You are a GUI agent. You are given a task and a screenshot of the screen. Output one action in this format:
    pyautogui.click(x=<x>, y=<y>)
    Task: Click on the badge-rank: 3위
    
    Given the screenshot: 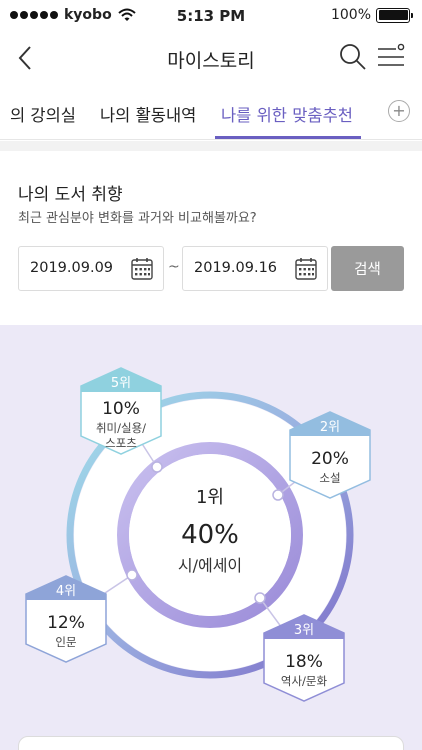 What is the action you would take?
    pyautogui.click(x=304, y=630)
    